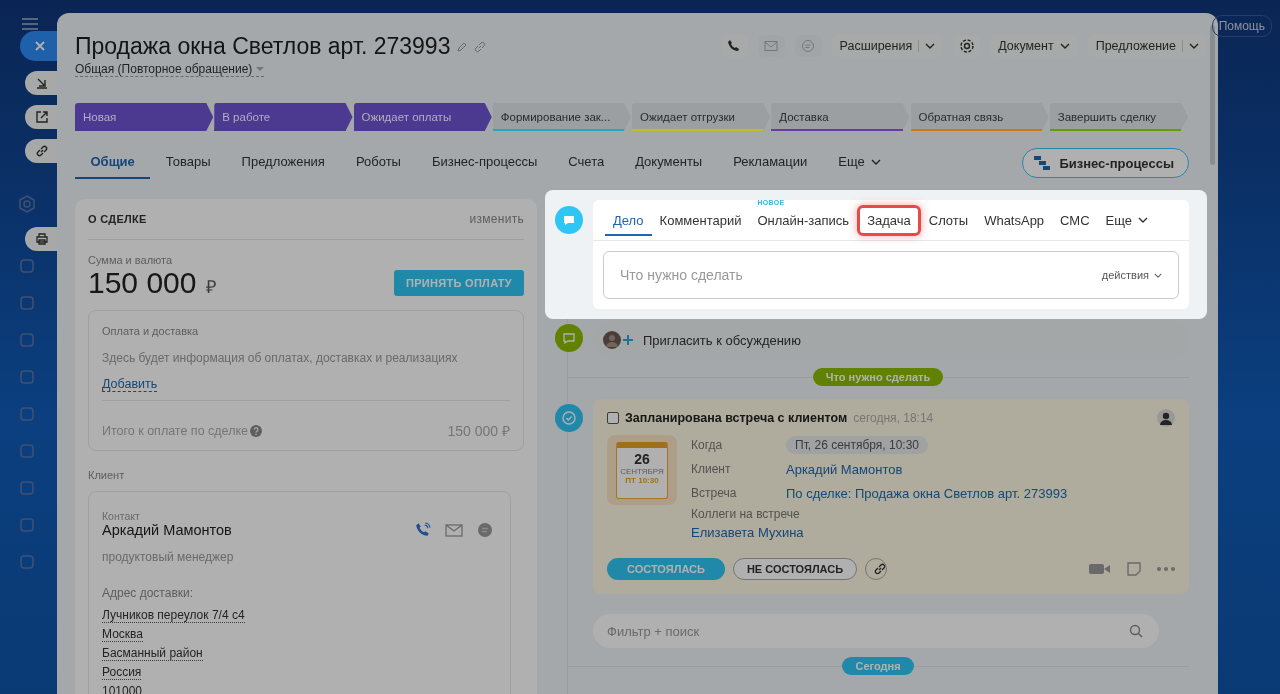 This screenshot has height=694, width=1280. What do you see at coordinates (1127, 220) in the screenshot?
I see `editor-tab: Еще` at bounding box center [1127, 220].